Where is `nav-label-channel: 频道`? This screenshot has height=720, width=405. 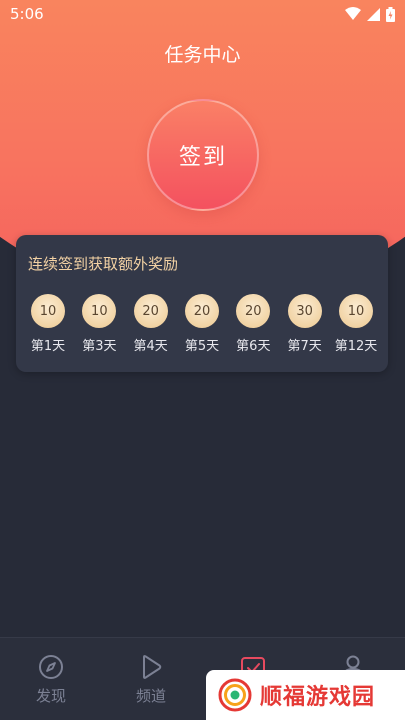
nav-label-channel: 频道 is located at coordinates (150, 696).